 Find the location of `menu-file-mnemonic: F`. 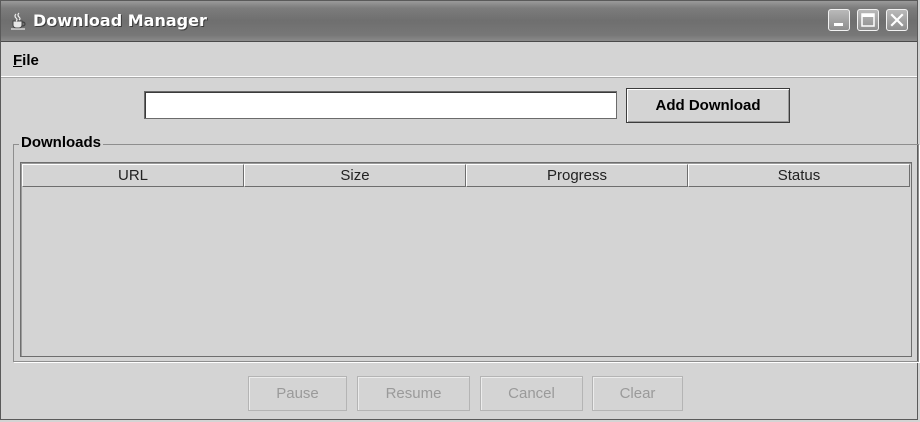

menu-file-mnemonic: F is located at coordinates (18, 60).